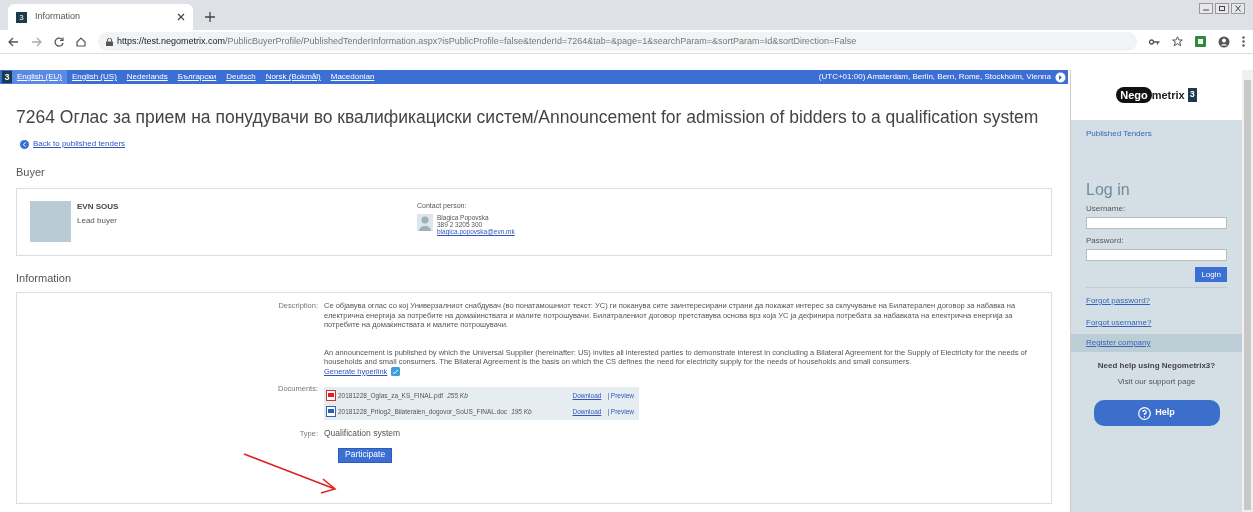 The width and height of the screenshot is (1253, 512). Describe the element at coordinates (1177, 41) in the screenshot. I see `star-icon` at that location.